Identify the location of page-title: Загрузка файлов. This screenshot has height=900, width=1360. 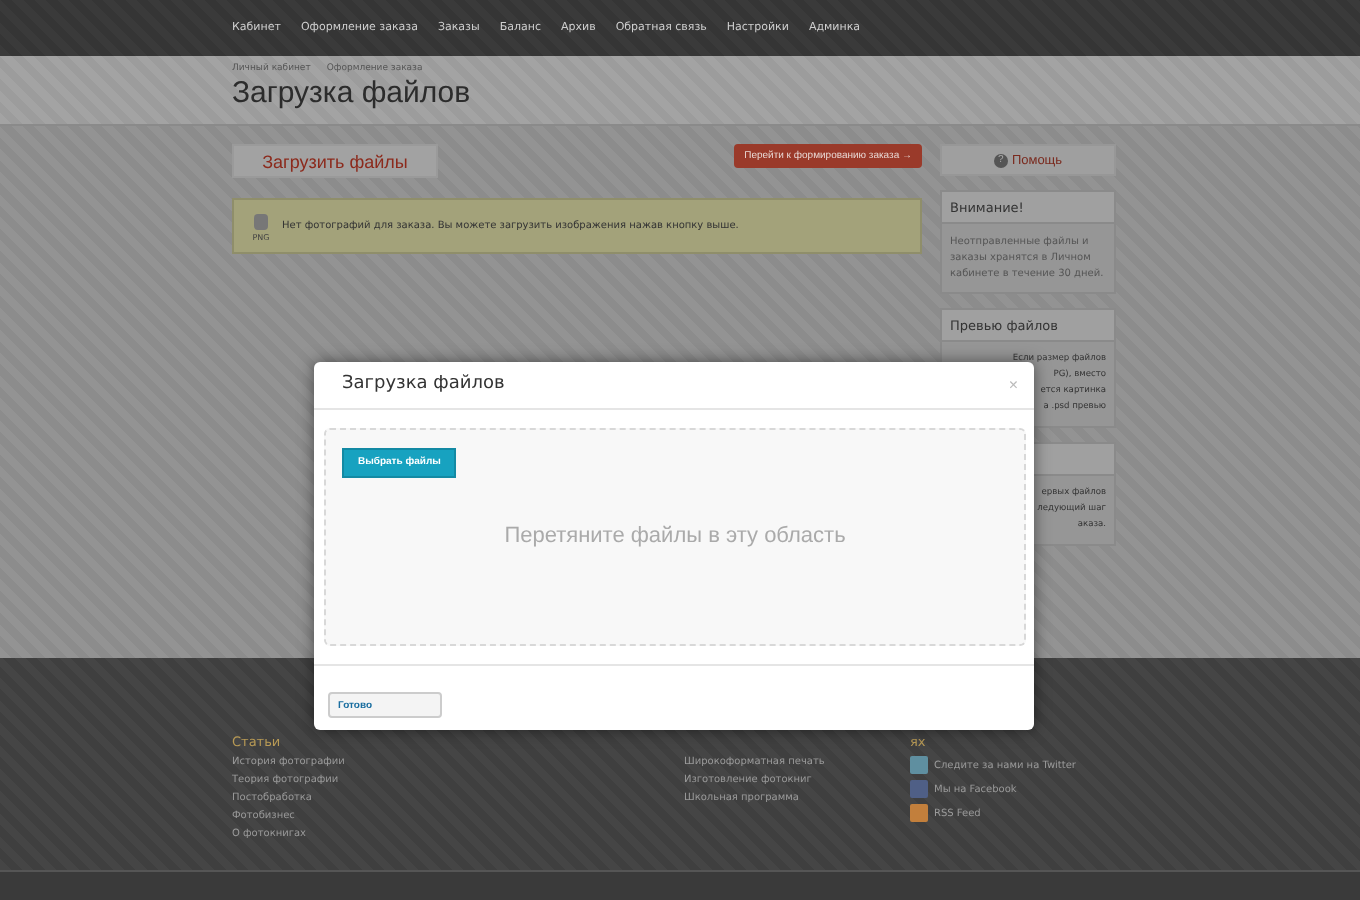
(352, 93).